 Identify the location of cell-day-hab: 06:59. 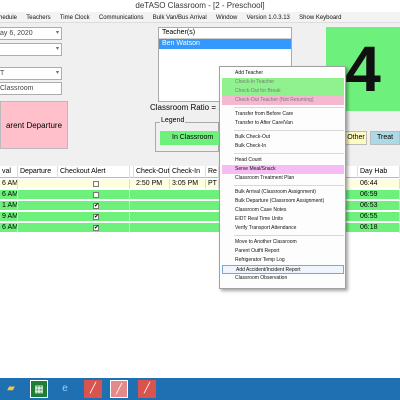
(379, 195).